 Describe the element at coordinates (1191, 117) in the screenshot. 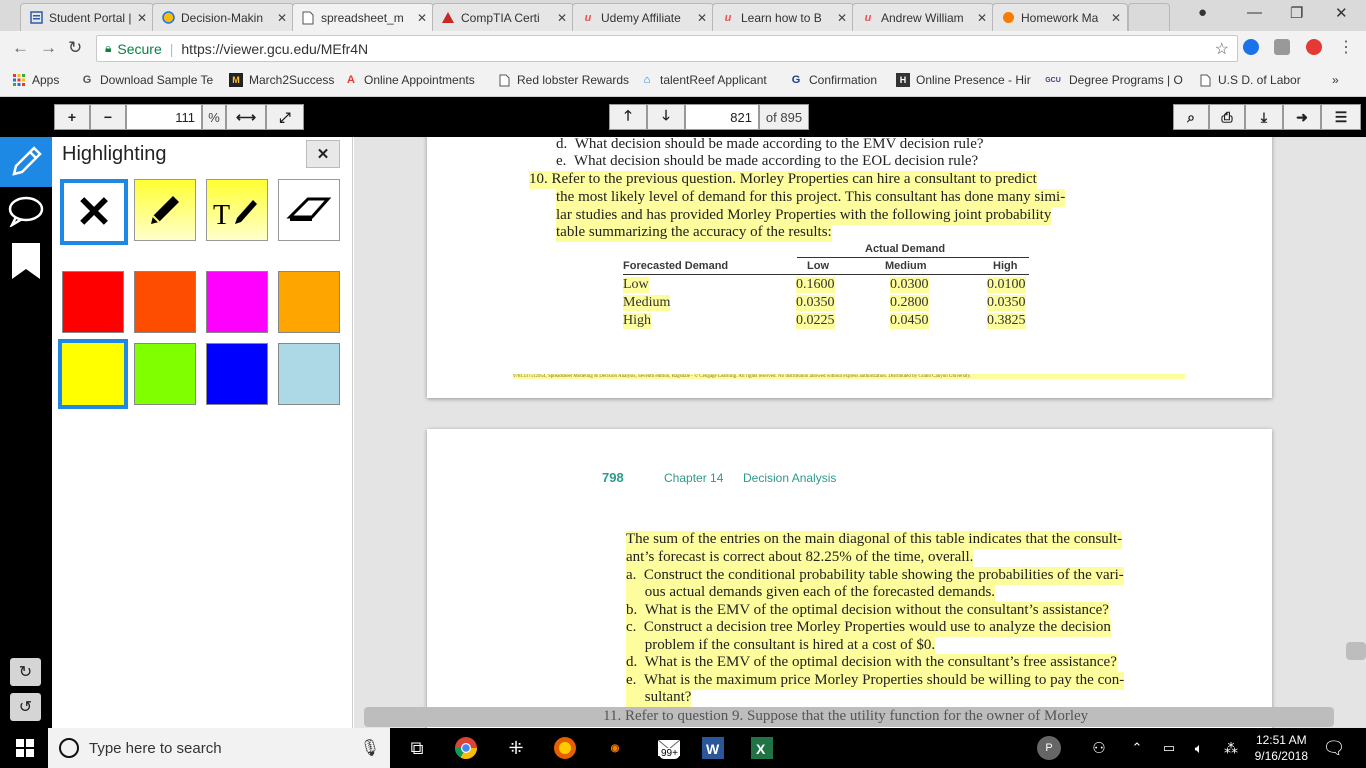

I see `search-icon: ⌕` at that location.